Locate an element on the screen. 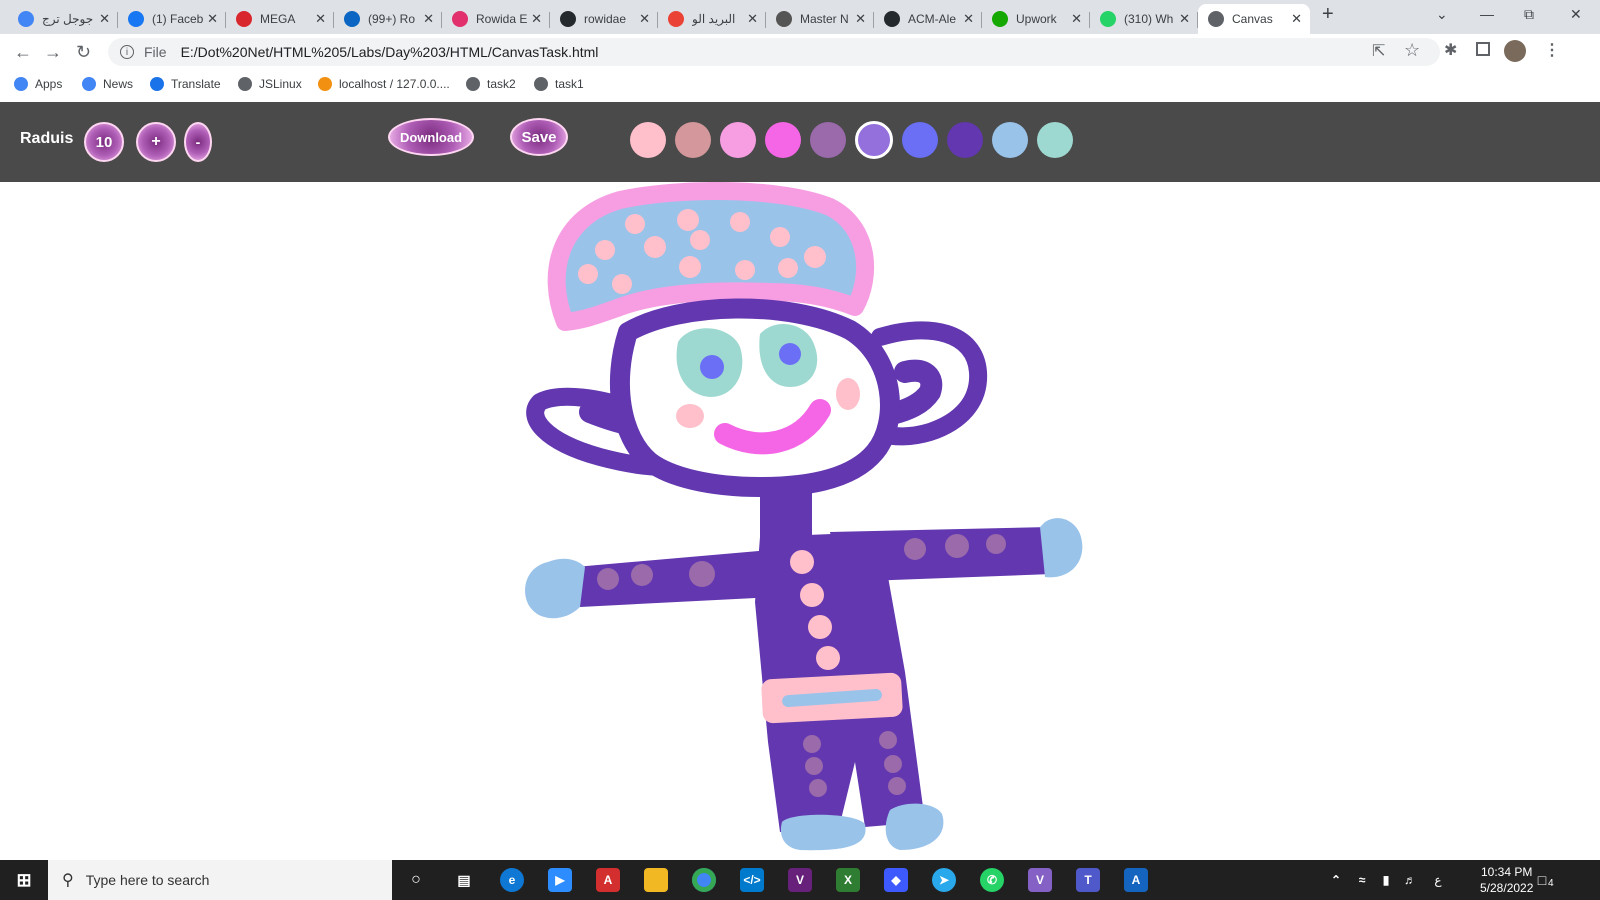 The height and width of the screenshot is (900, 1600). taskbar-search-box: ⚲ Type here to search is located at coordinates (220, 880).